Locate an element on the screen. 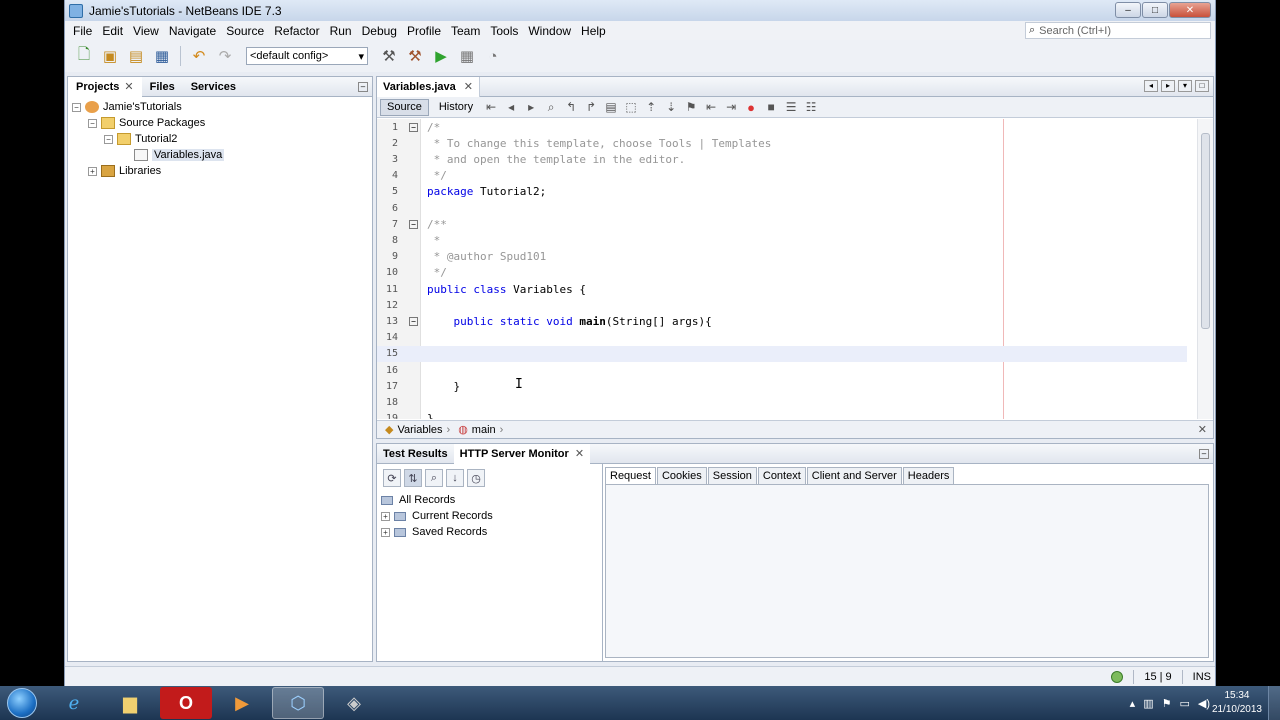  records-current: + Current Records is located at coordinates (490, 516).